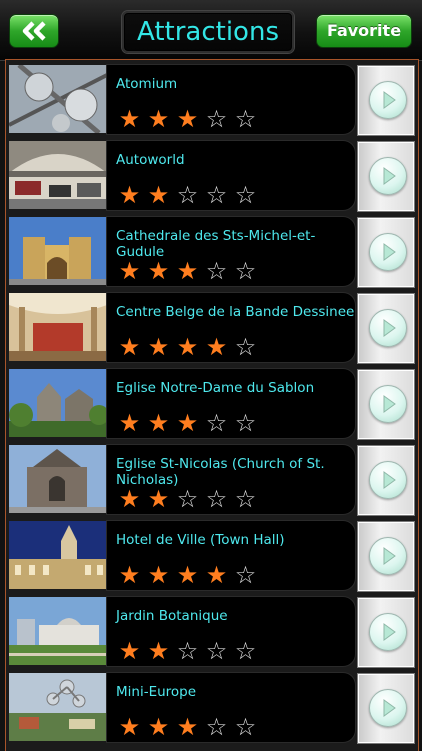  I want to click on attraction-name: Atomium, so click(147, 84).